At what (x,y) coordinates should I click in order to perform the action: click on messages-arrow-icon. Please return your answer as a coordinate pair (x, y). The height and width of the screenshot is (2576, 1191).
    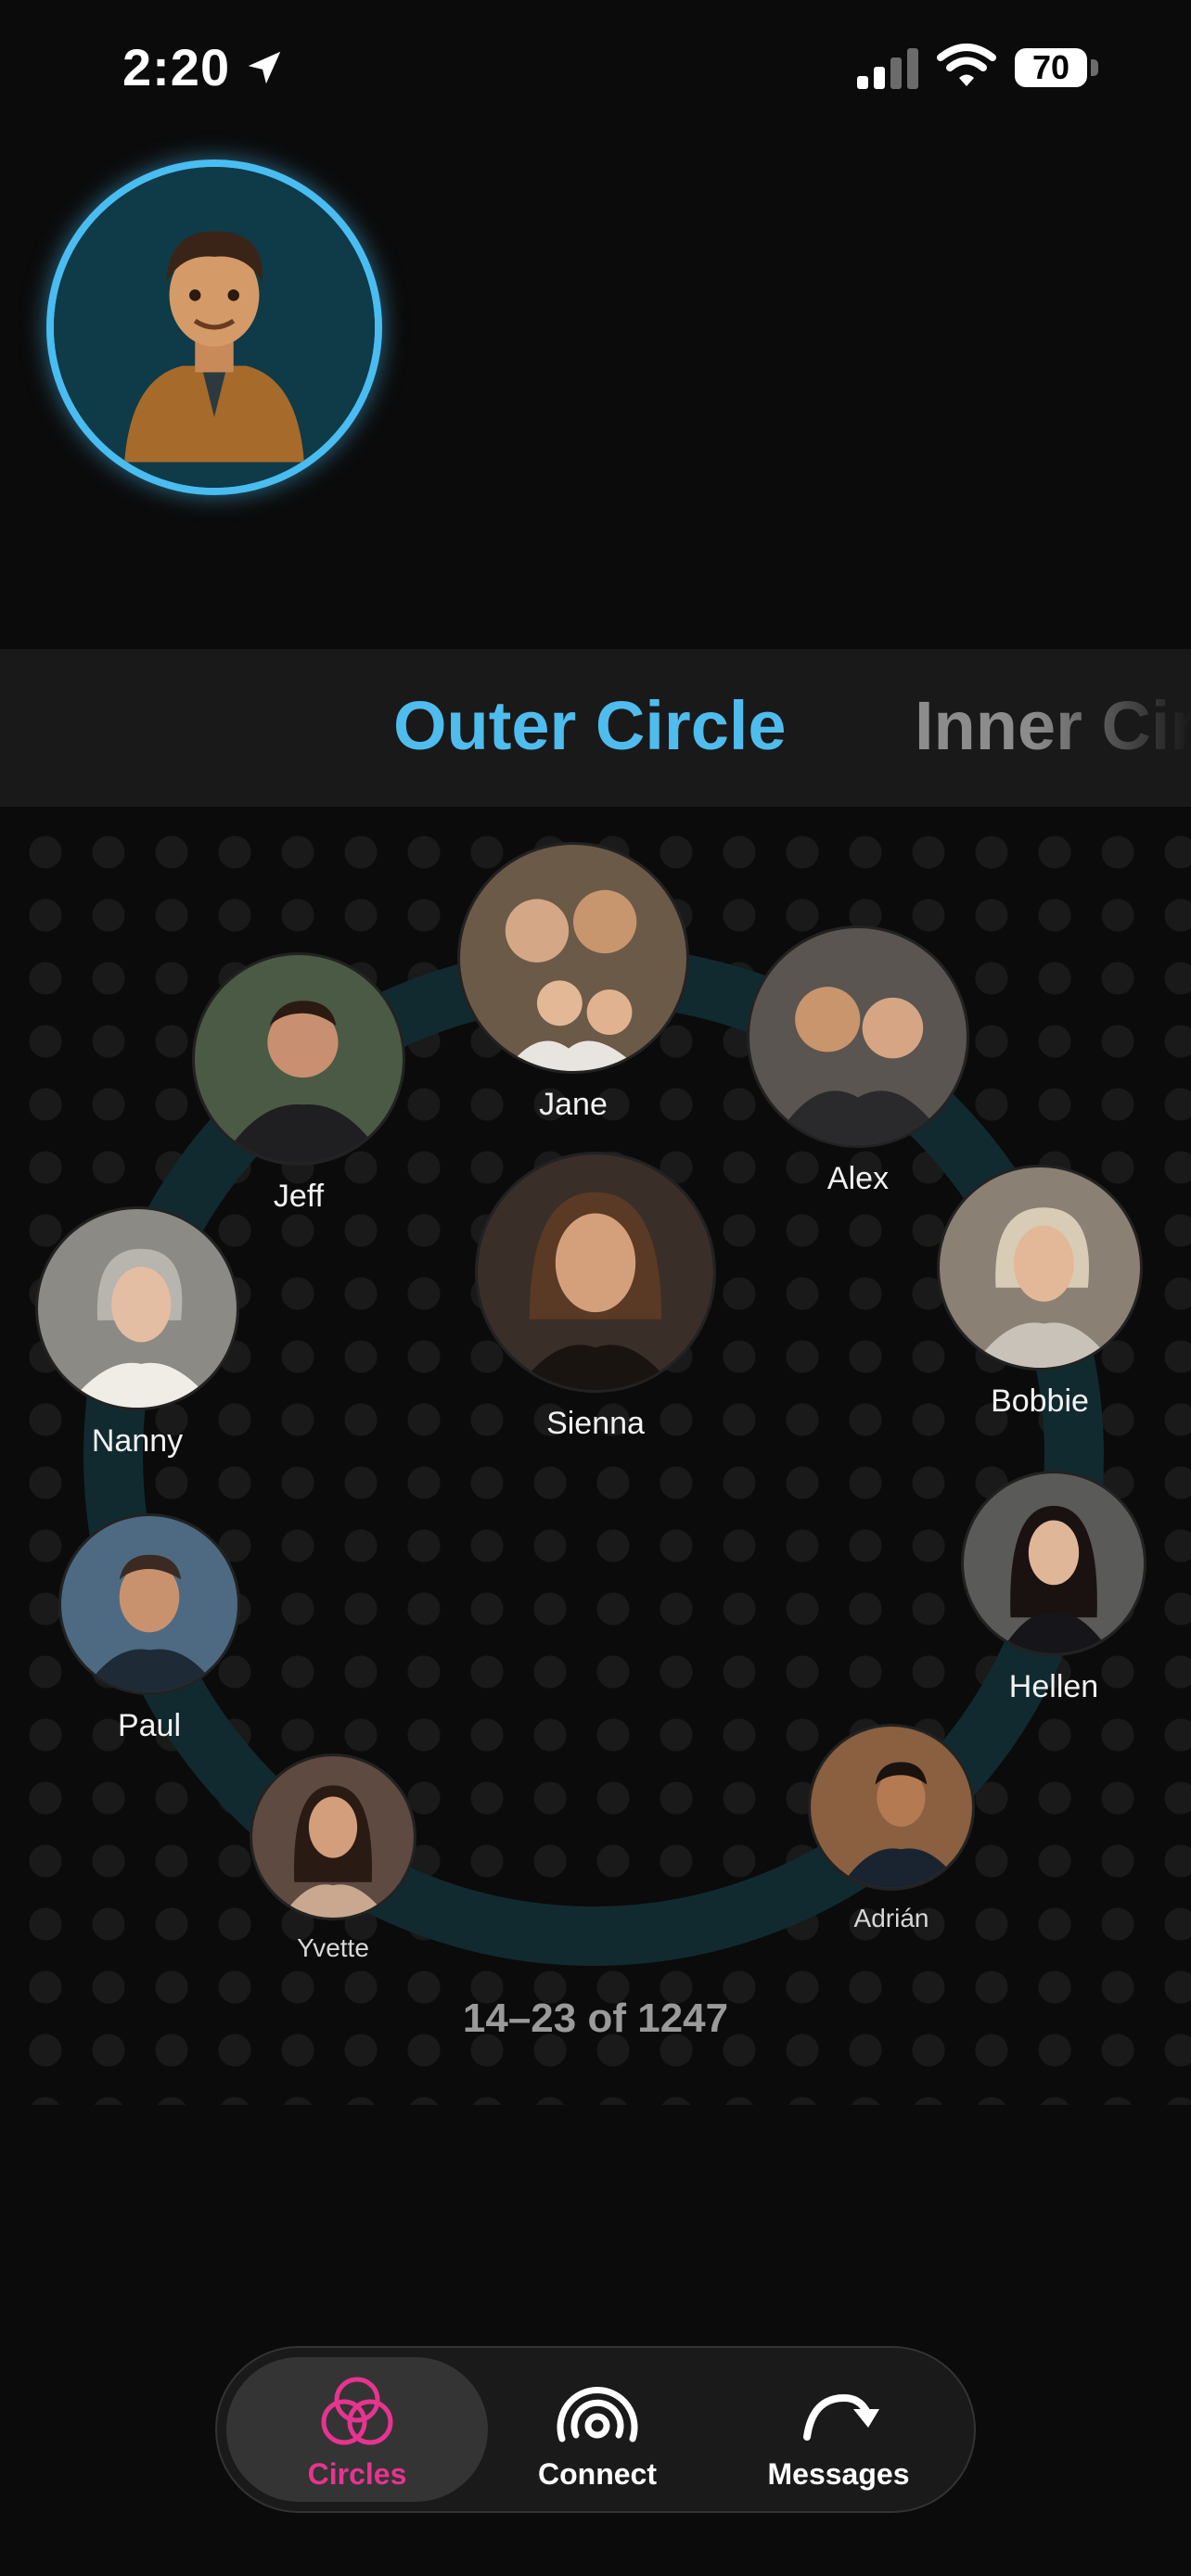
    Looking at the image, I should click on (841, 2417).